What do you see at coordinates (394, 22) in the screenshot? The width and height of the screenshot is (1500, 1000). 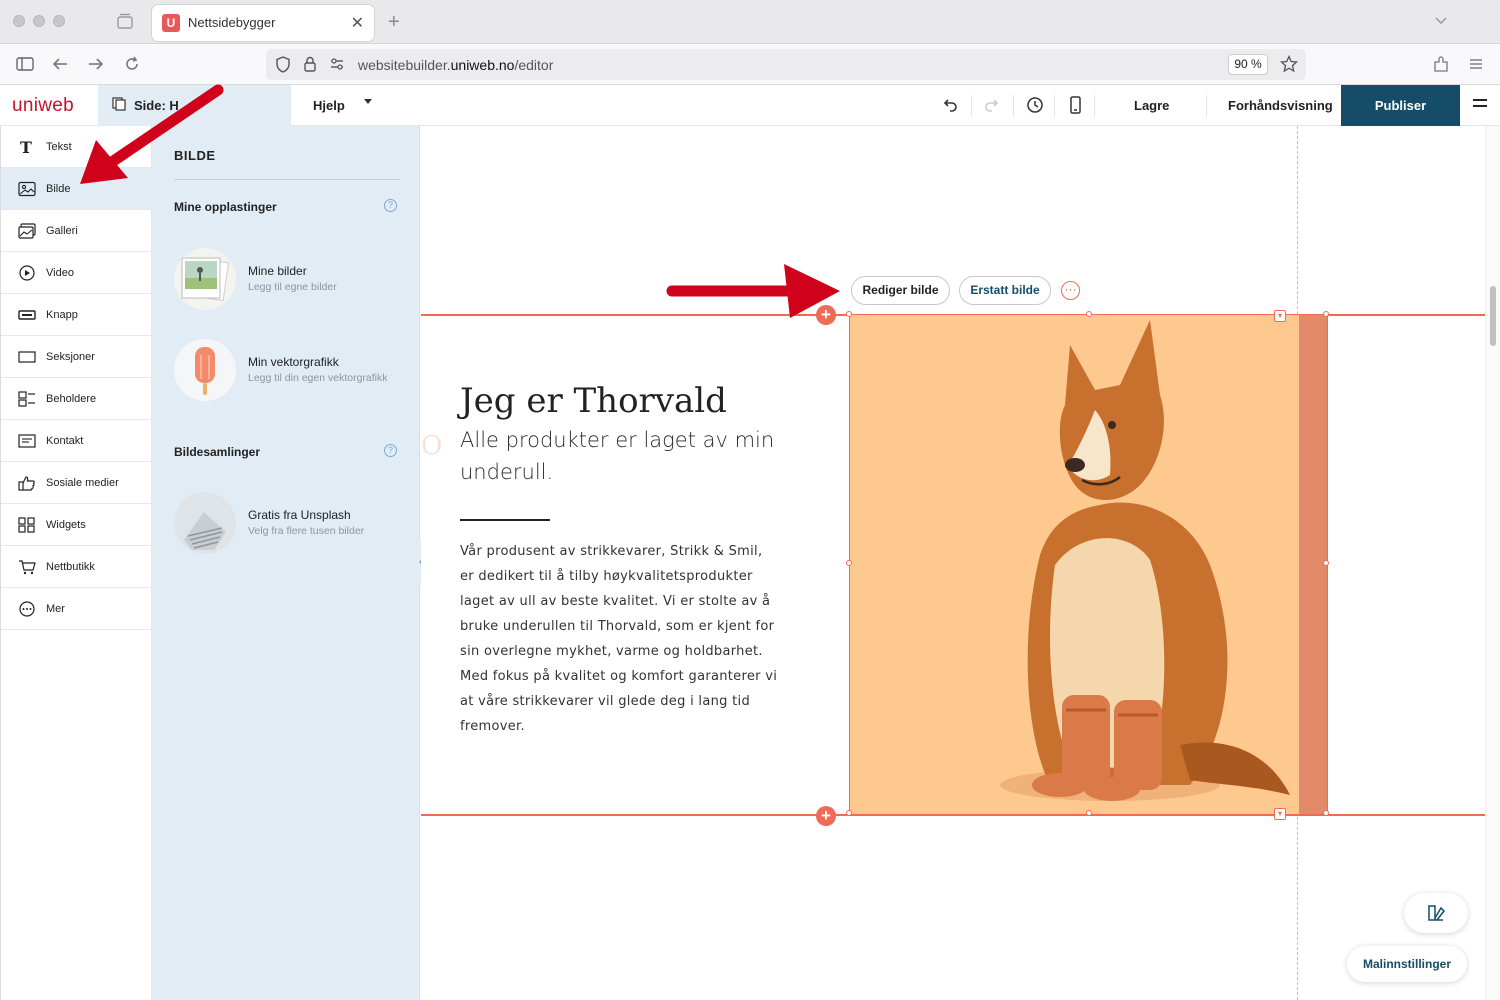 I see `new-tab-icon: +` at bounding box center [394, 22].